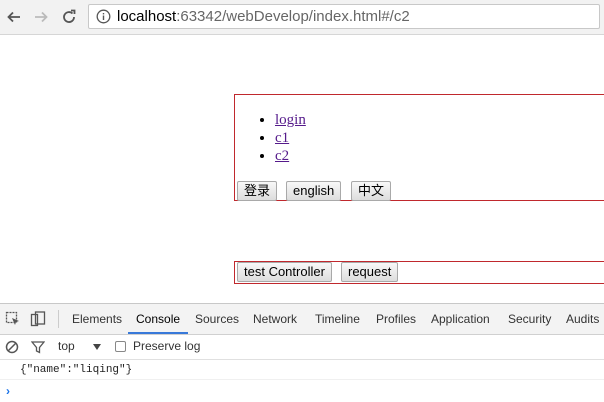  What do you see at coordinates (97, 319) in the screenshot?
I see `tab-elements: Elements` at bounding box center [97, 319].